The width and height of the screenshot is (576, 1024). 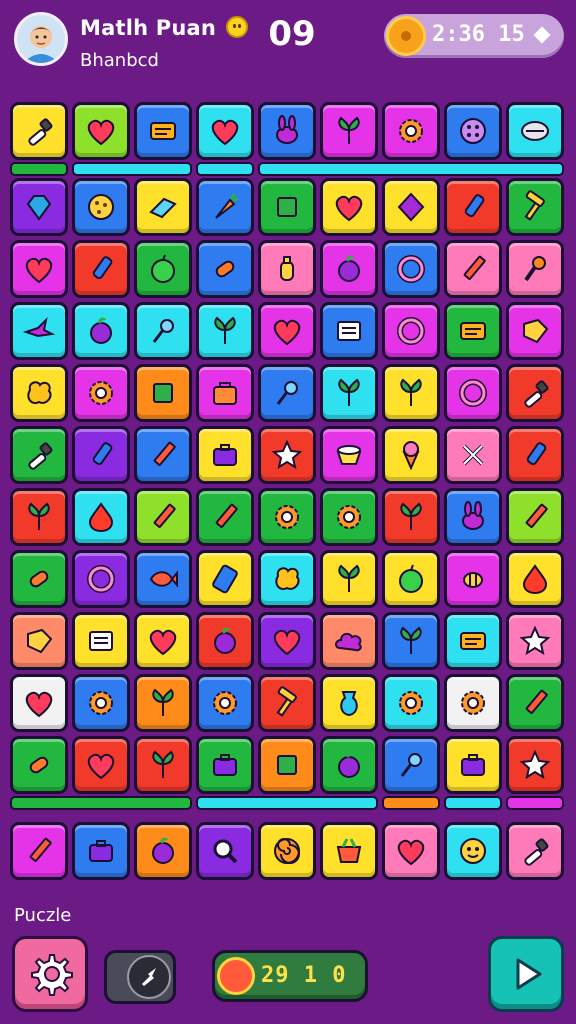 I want to click on tile-bag, so click(x=225, y=393).